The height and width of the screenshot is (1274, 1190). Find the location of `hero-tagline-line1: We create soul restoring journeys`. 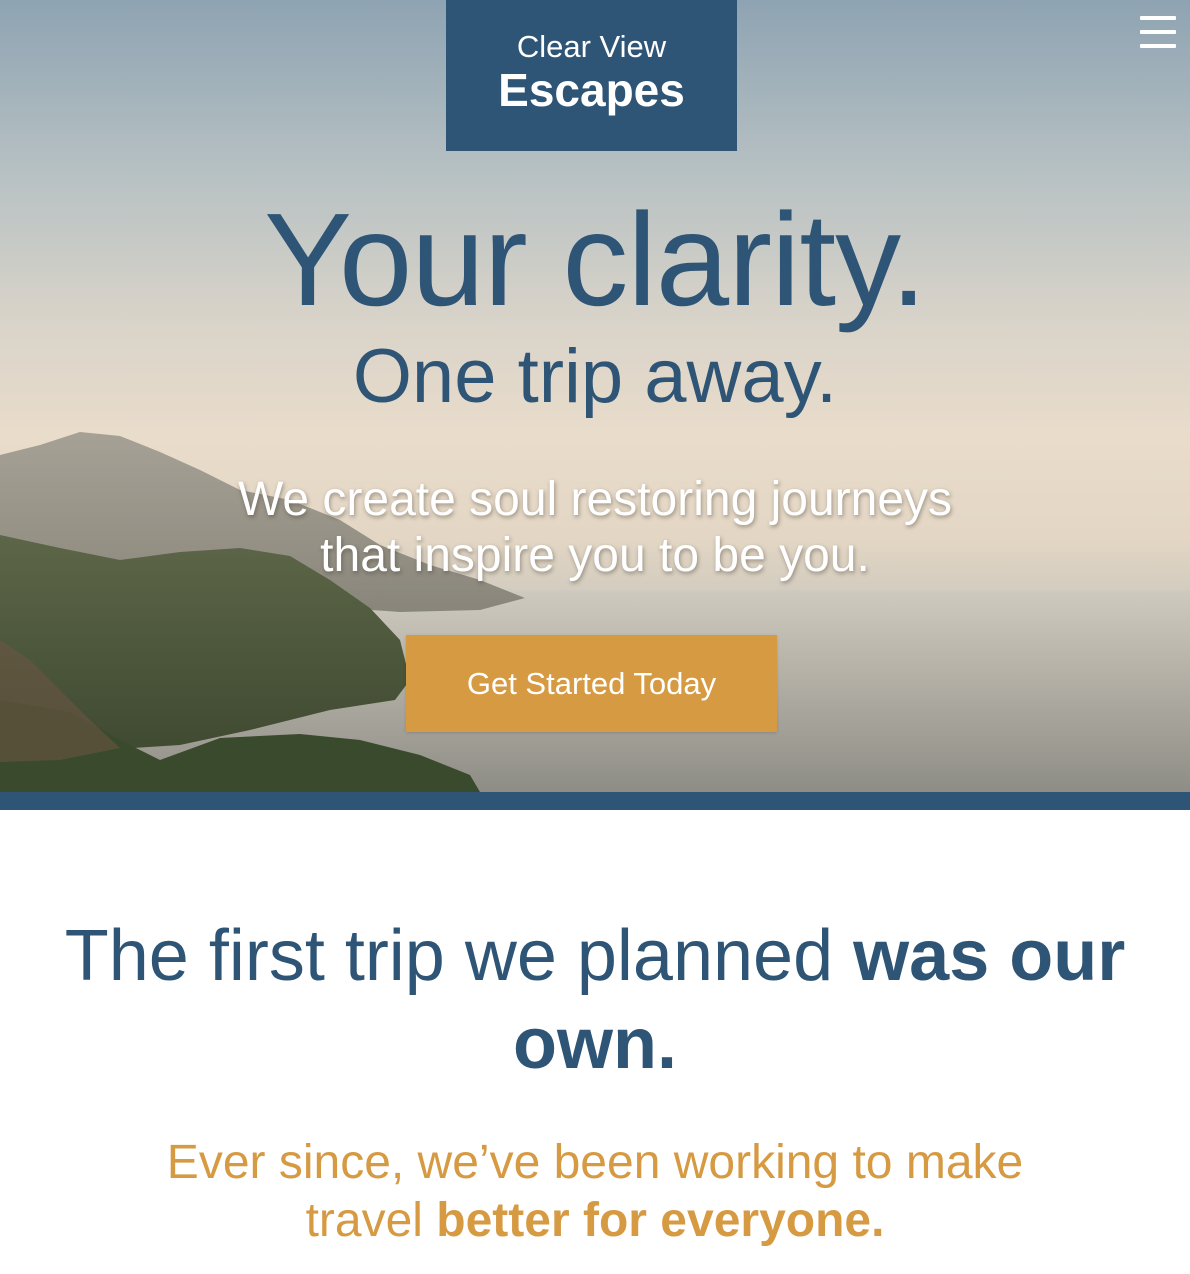

hero-tagline-line1: We create soul restoring journeys is located at coordinates (595, 499).